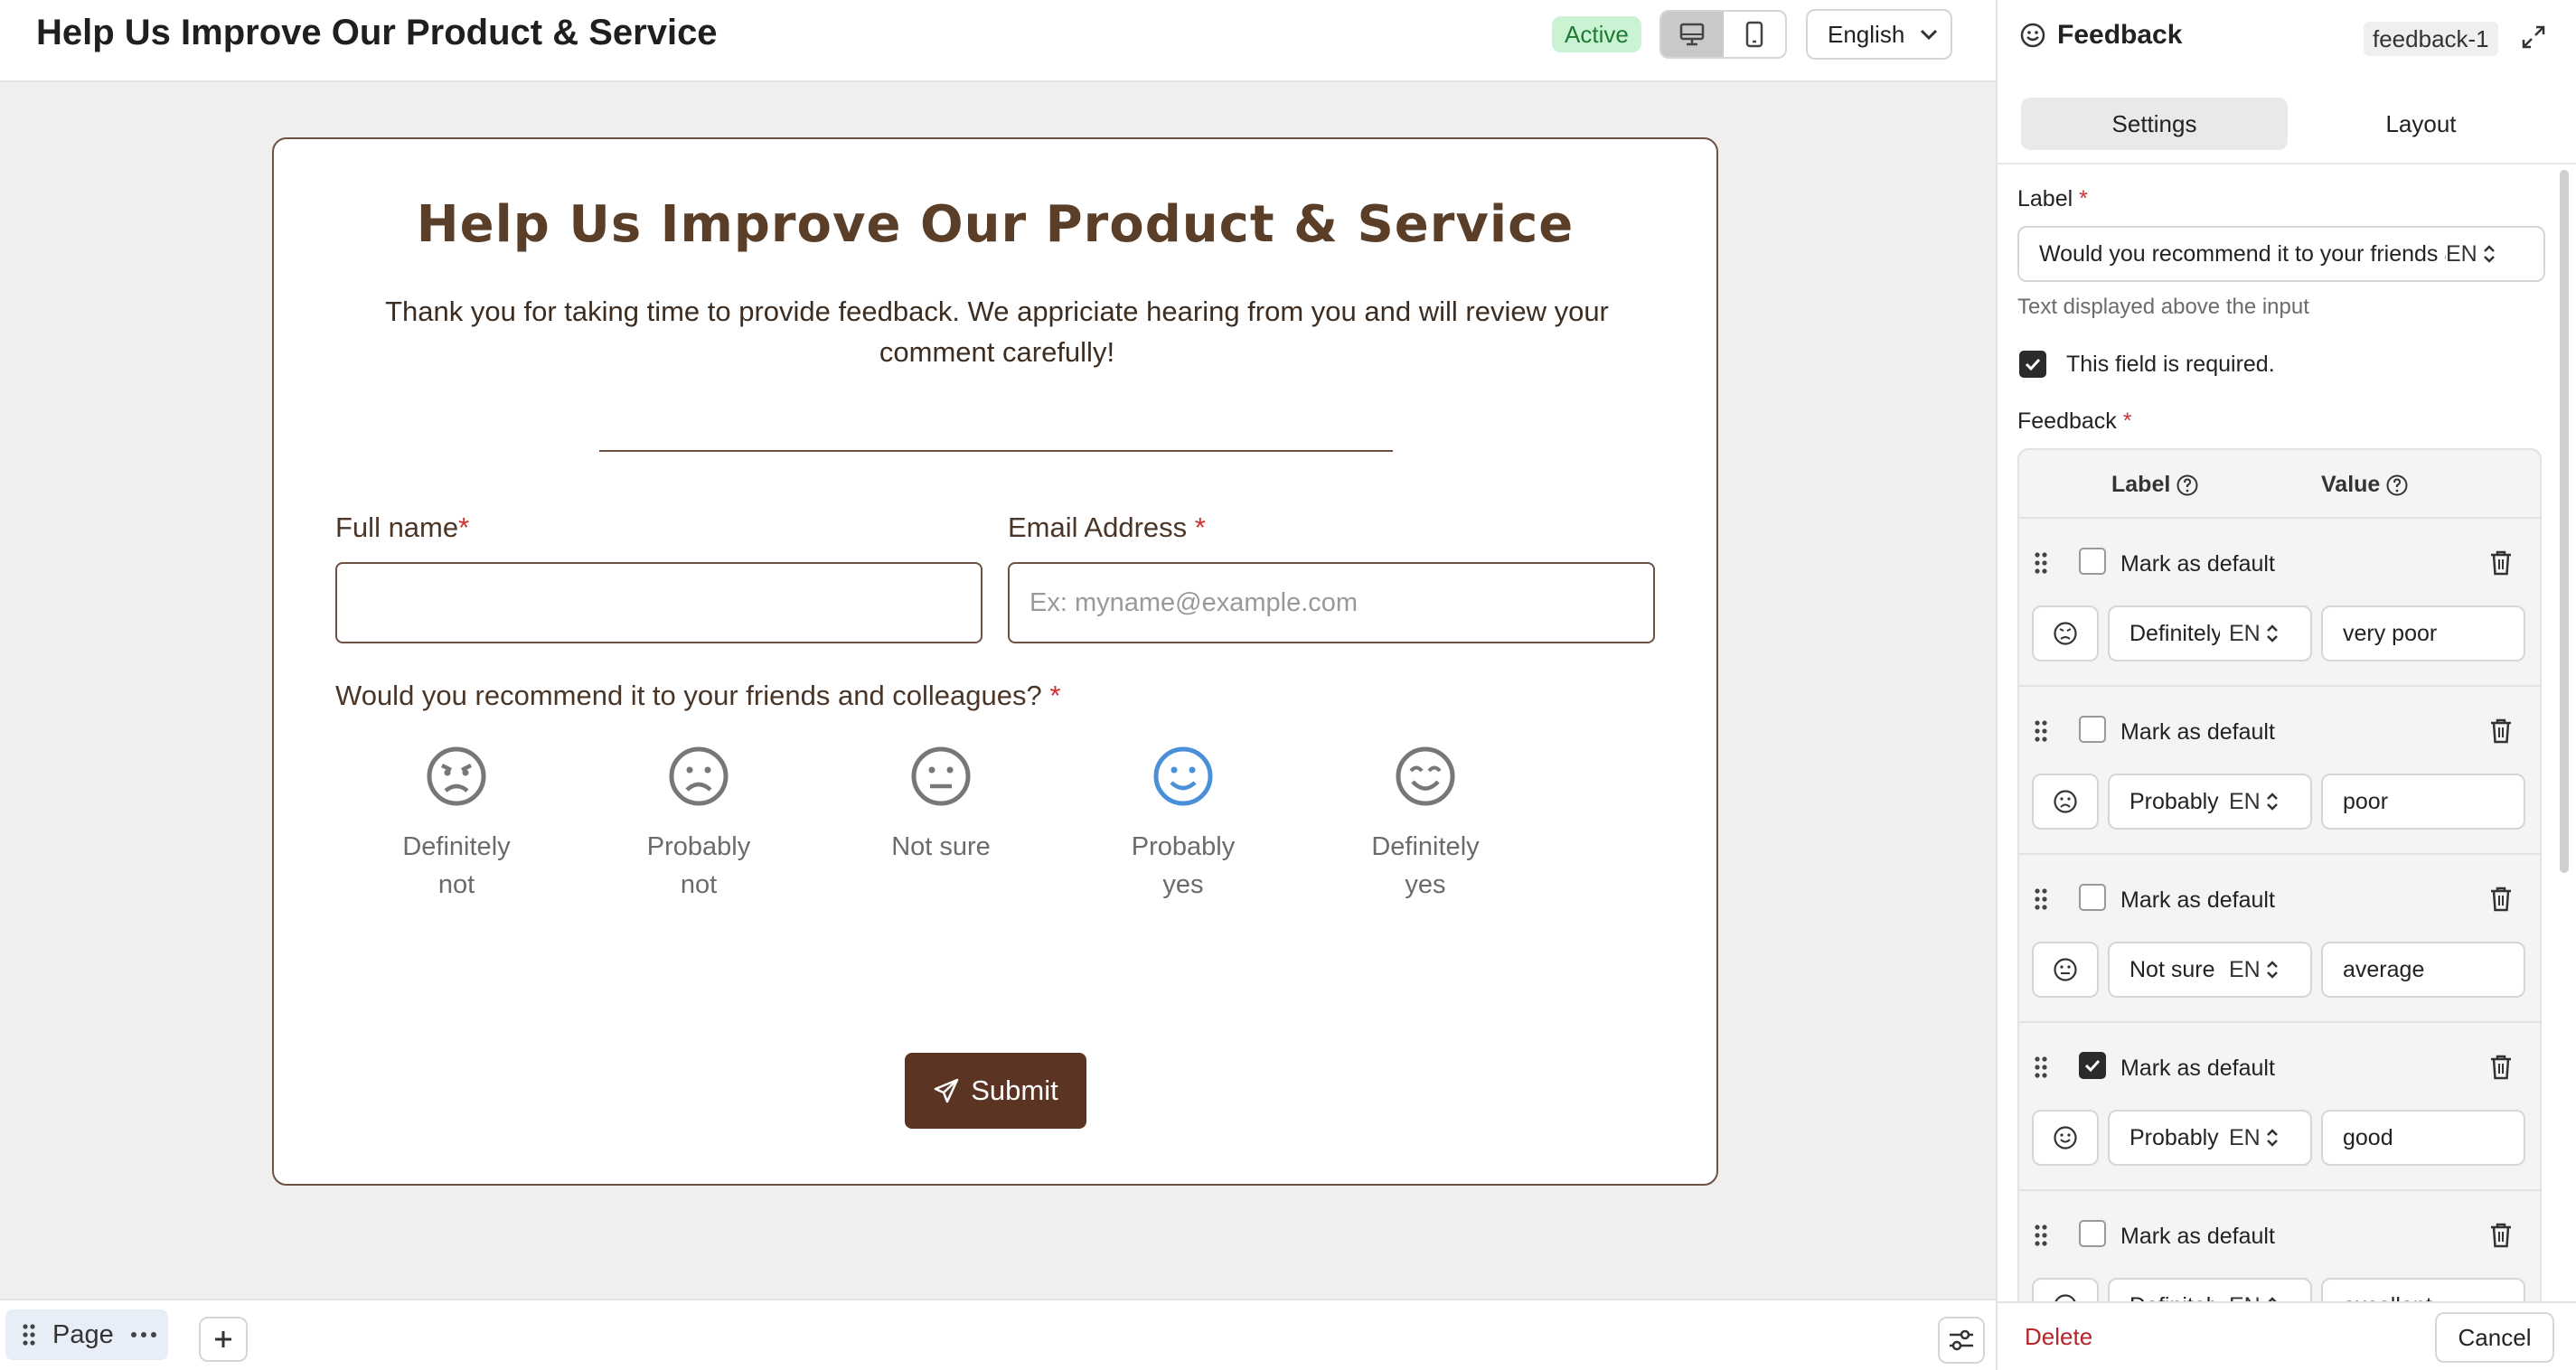 The height and width of the screenshot is (1370, 2576). I want to click on mark-default-label: Mark as default, so click(2198, 1068).